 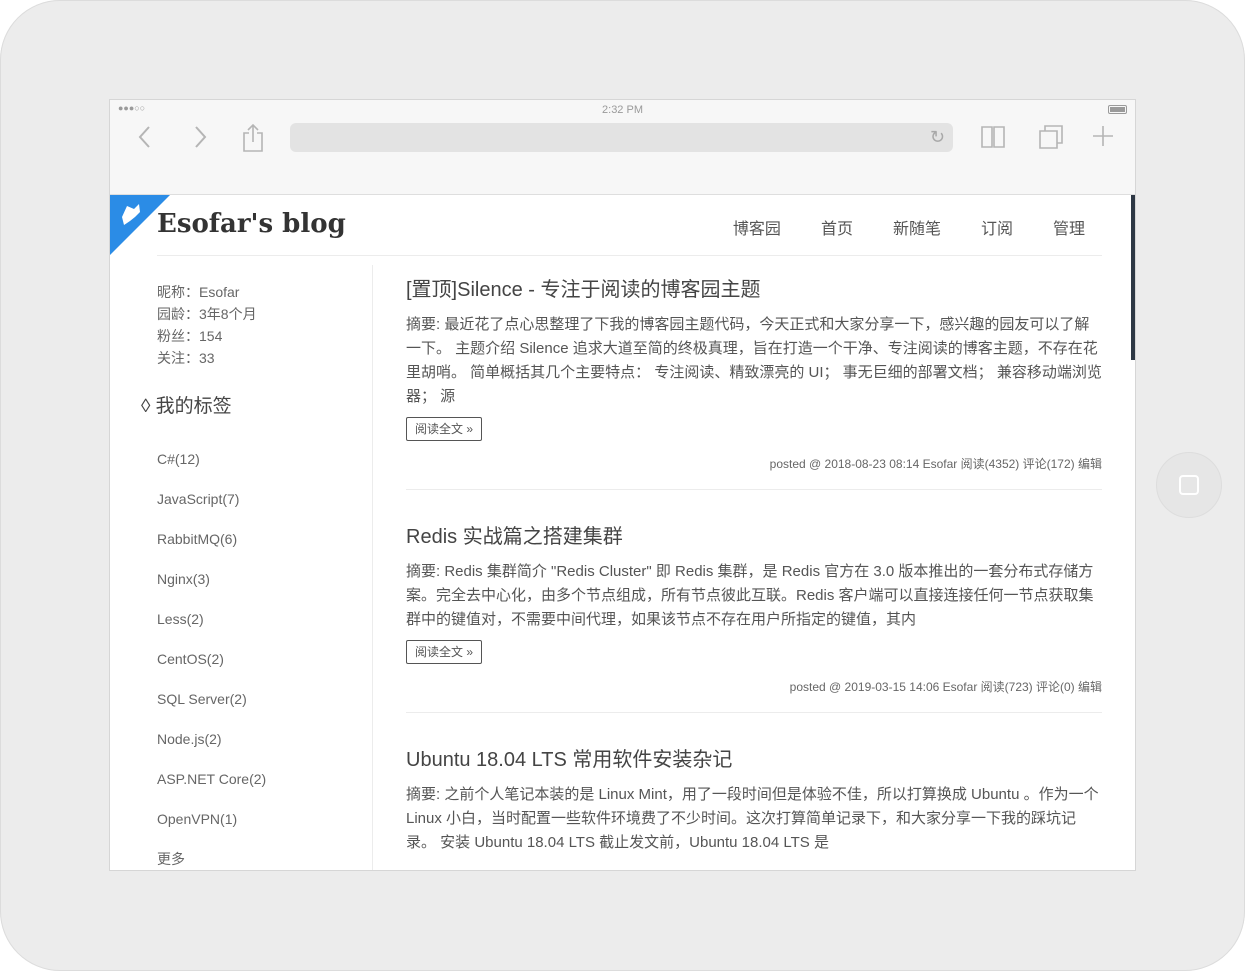 I want to click on following-link: 33, so click(x=207, y=358).